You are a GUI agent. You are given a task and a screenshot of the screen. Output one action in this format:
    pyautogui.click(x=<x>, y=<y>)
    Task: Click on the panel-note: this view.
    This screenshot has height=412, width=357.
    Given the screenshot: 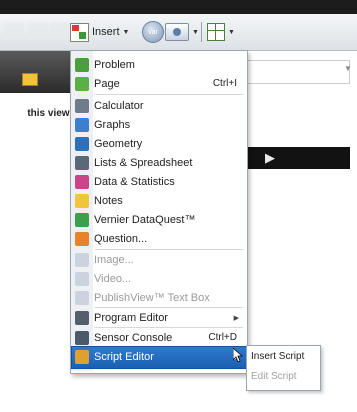 What is the action you would take?
    pyautogui.click(x=49, y=113)
    